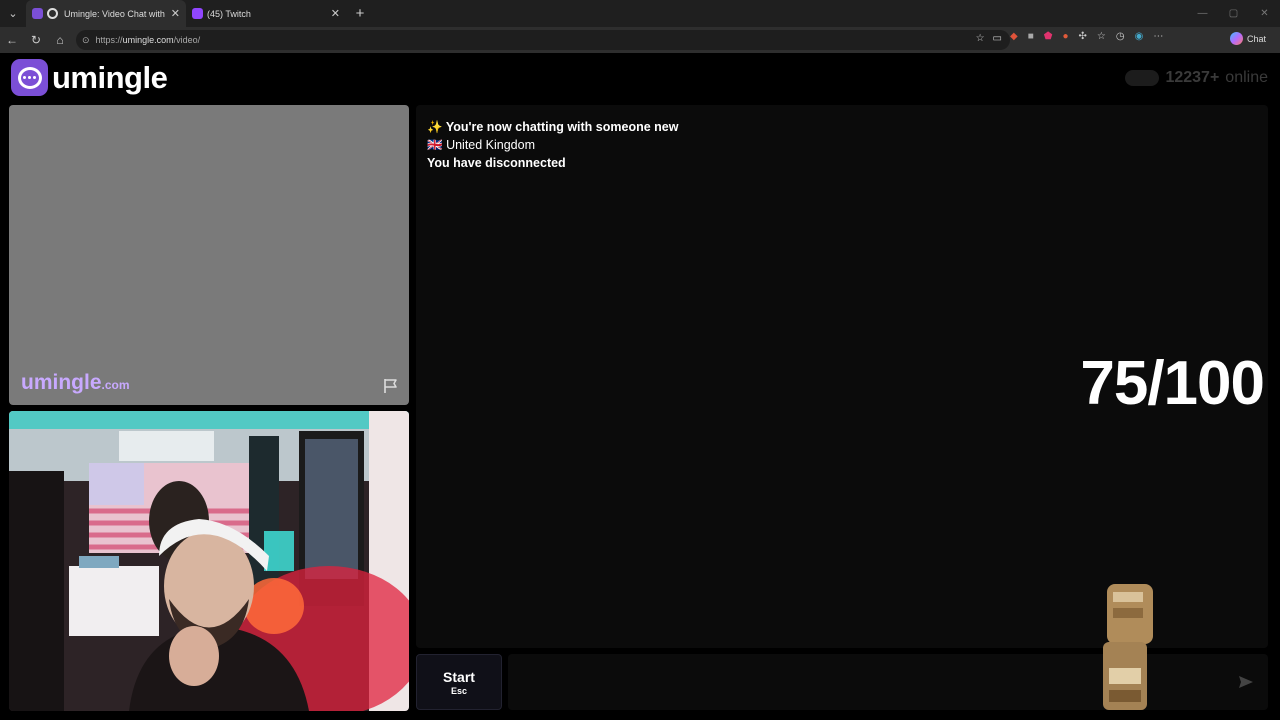 This screenshot has height=720, width=1280. I want to click on logo-text: umingle, so click(110, 77).